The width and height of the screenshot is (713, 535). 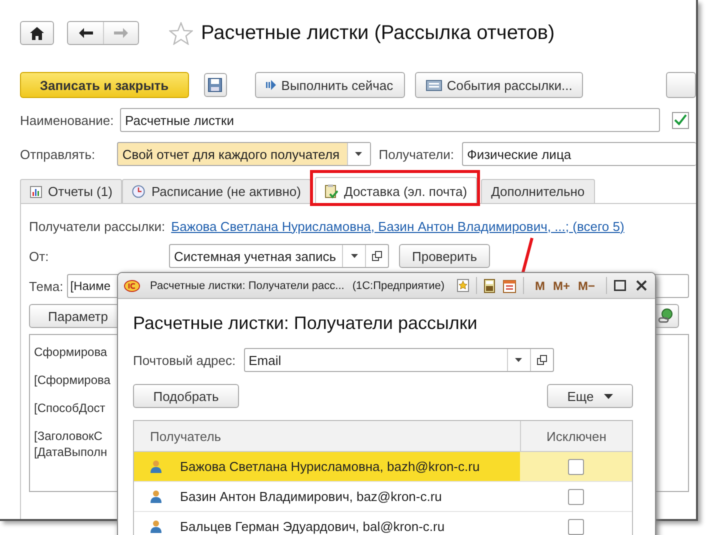 What do you see at coordinates (561, 285) in the screenshot?
I see `memory-button: M+` at bounding box center [561, 285].